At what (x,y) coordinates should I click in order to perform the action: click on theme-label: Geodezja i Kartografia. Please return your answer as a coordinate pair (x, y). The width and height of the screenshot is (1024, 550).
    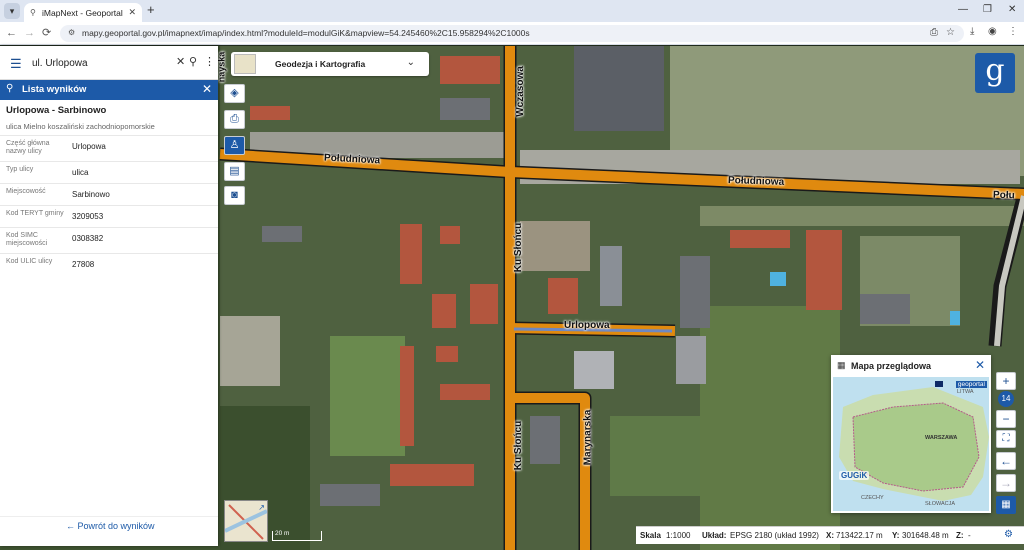
    Looking at the image, I should click on (320, 64).